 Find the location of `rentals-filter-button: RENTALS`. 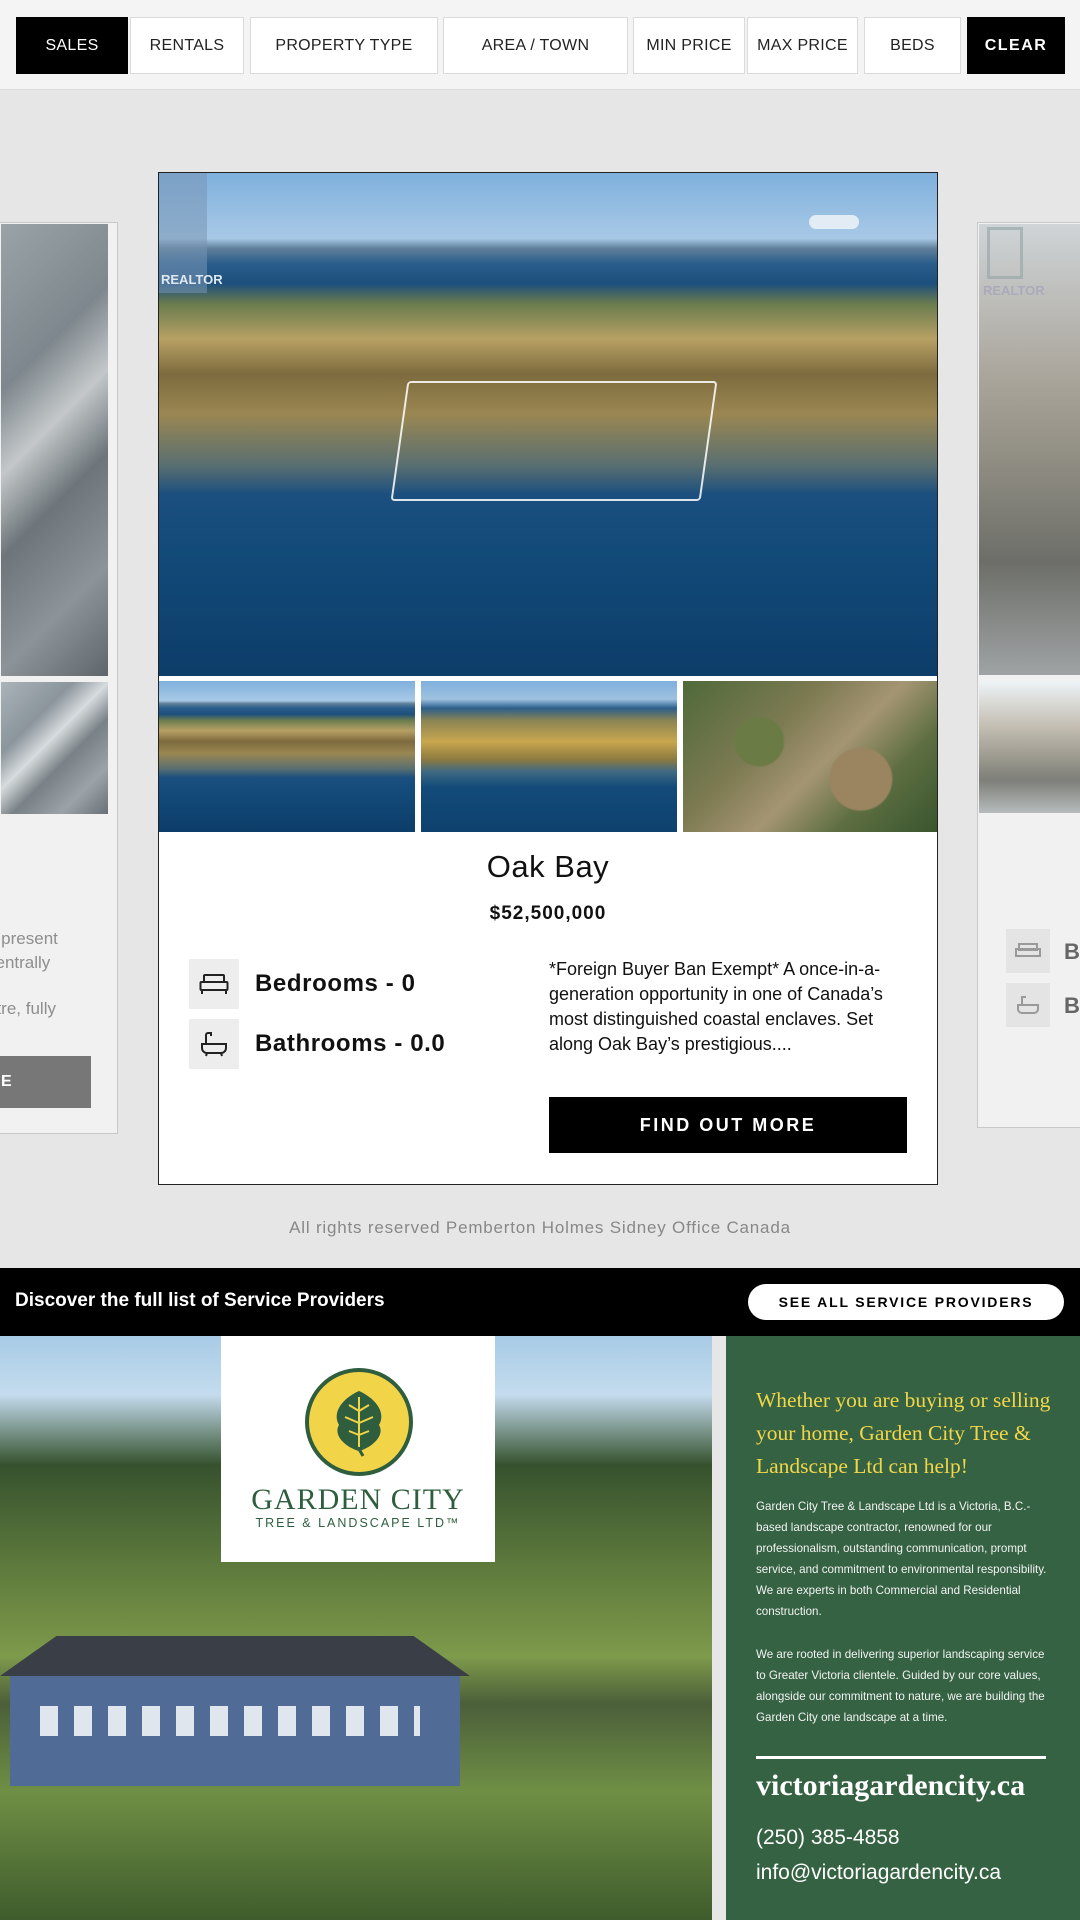

rentals-filter-button: RENTALS is located at coordinates (187, 45).